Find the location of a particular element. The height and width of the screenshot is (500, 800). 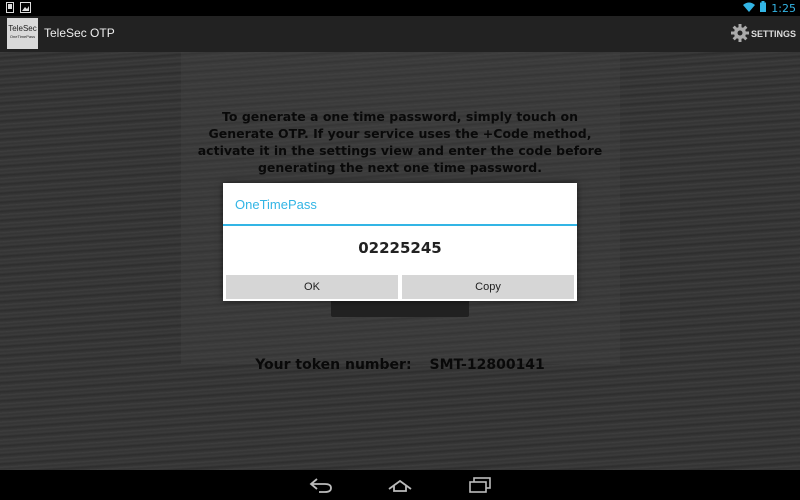

recent-apps-icon is located at coordinates (480, 487).